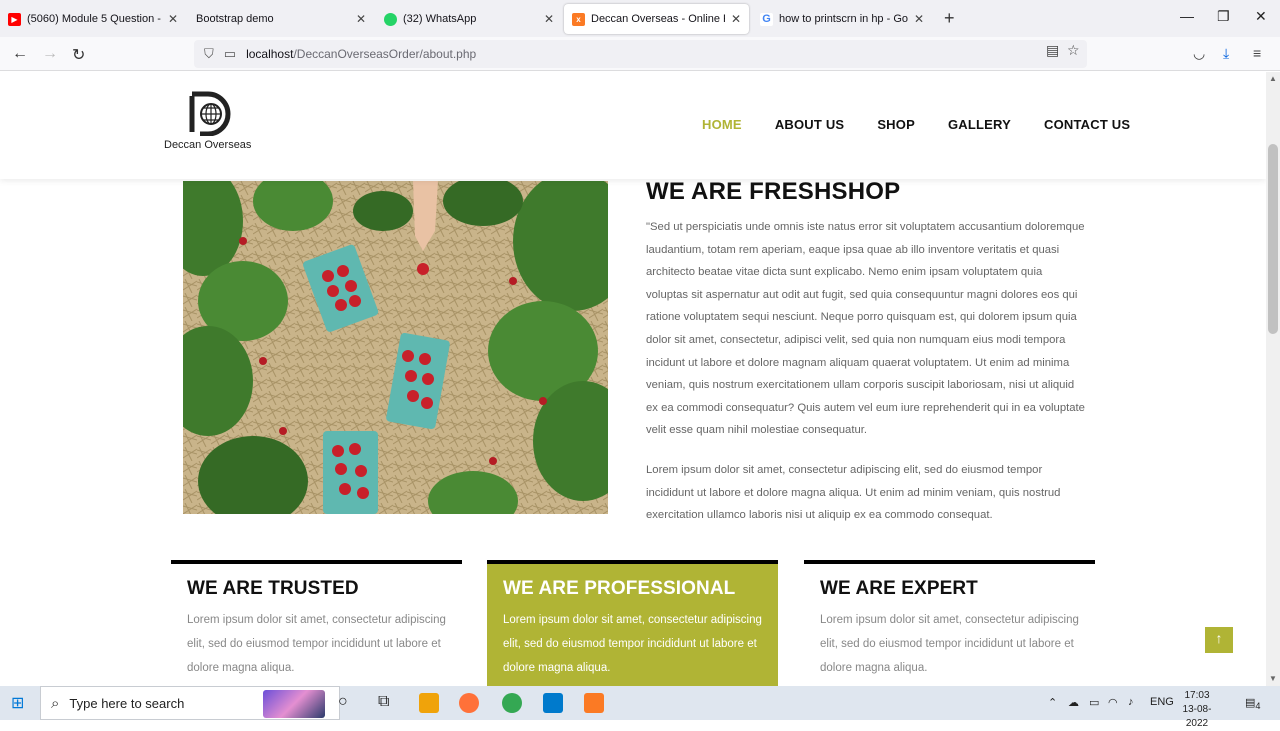 Image resolution: width=1280 pixels, height=731 pixels. What do you see at coordinates (14, 19) in the screenshot?
I see `youtube-icon: ▶` at bounding box center [14, 19].